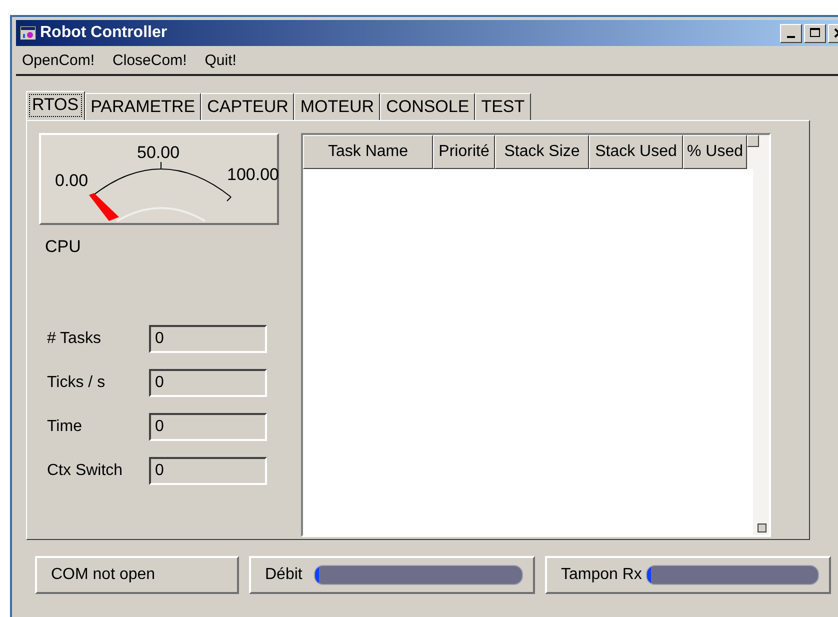  Describe the element at coordinates (64, 427) in the screenshot. I see `field-label: Time` at that location.